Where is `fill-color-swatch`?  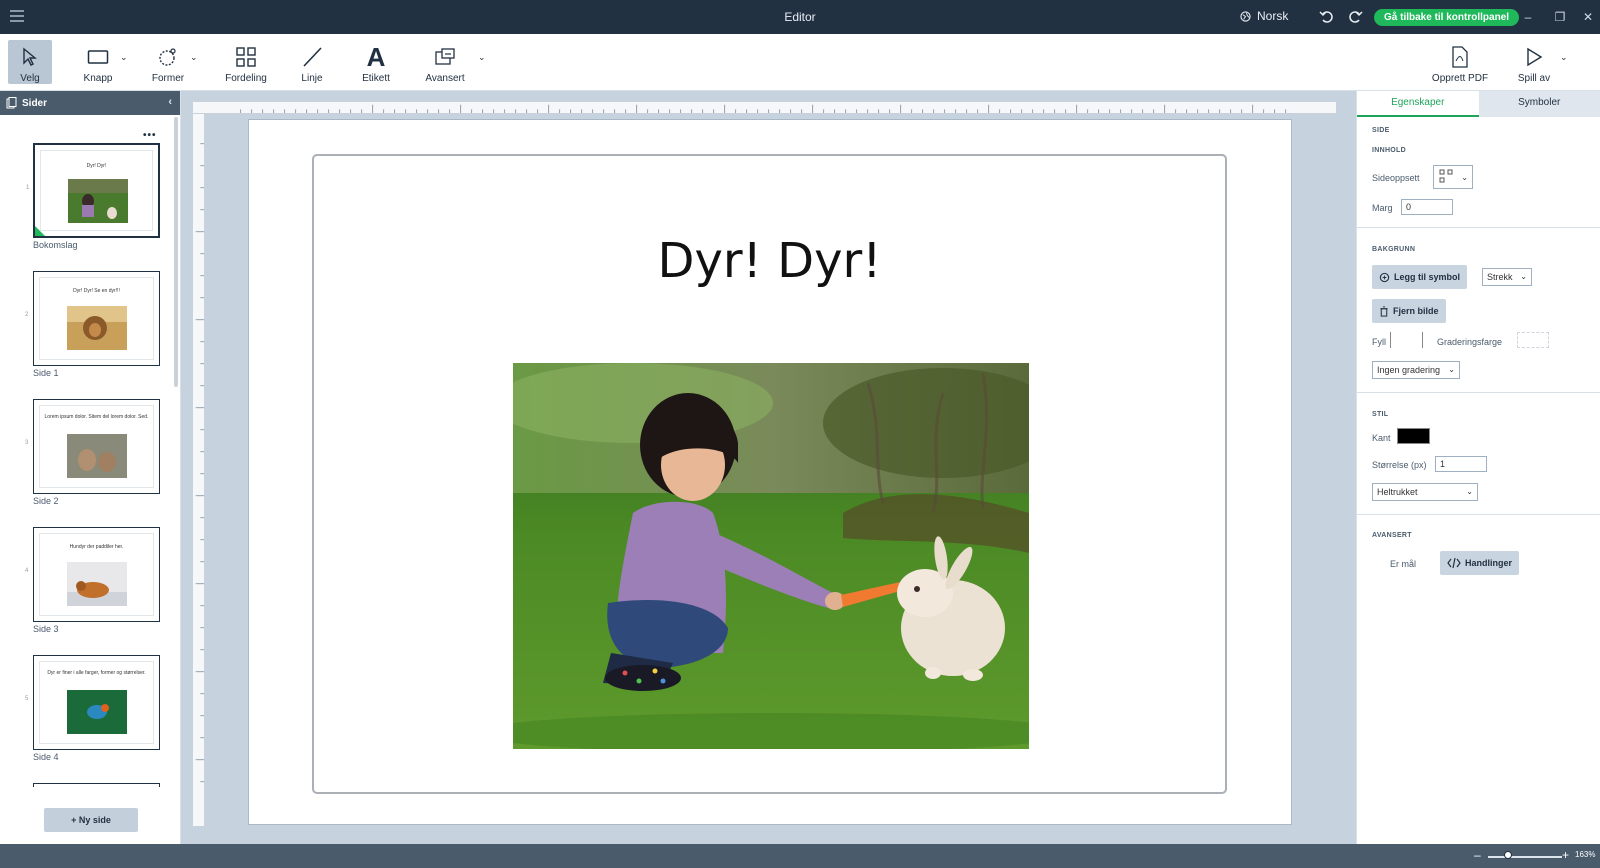
fill-color-swatch is located at coordinates (1406, 340).